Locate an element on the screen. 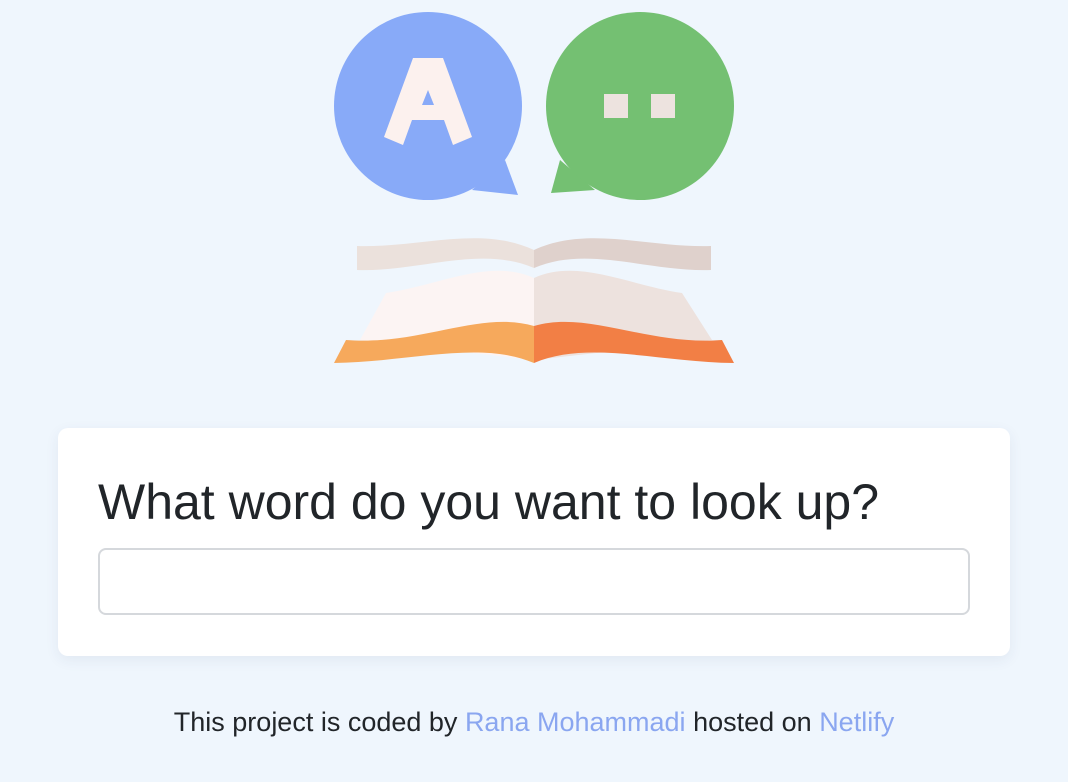 Image resolution: width=1068 pixels, height=782 pixels. author-link: Rana Mohammadi is located at coordinates (575, 722).